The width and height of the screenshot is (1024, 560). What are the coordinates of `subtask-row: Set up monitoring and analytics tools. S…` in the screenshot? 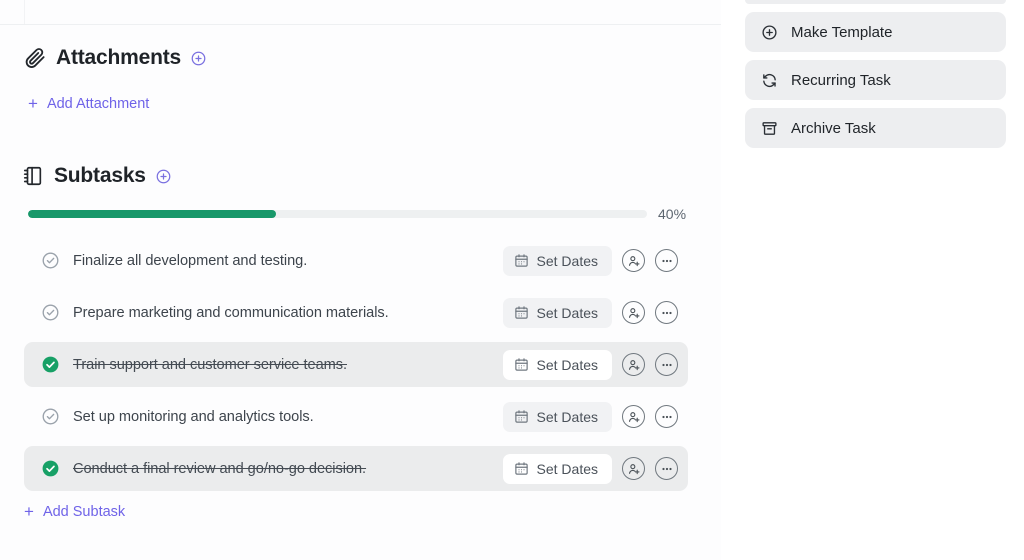 It's located at (356, 416).